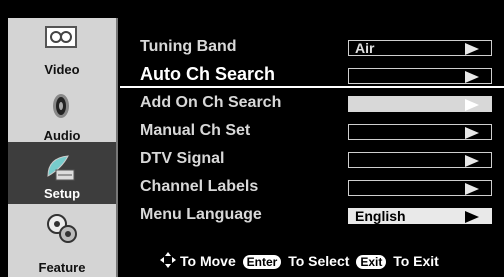 The width and height of the screenshot is (504, 277). Describe the element at coordinates (312, 159) in the screenshot. I see `menu-item-dtv-signal: DTV Signal` at that location.